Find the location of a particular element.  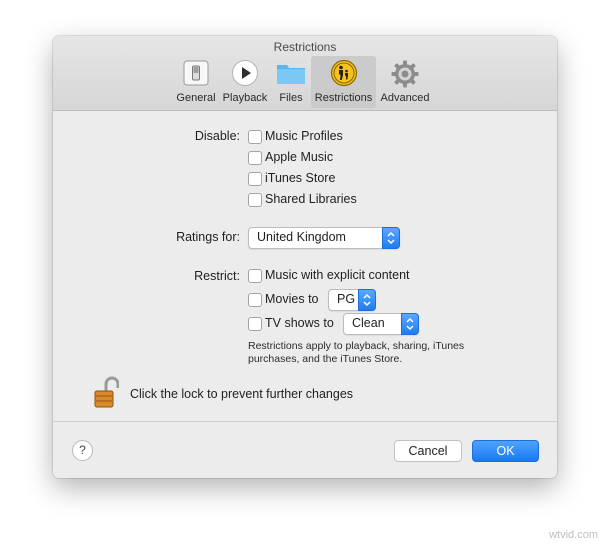

lock-icon is located at coordinates (106, 395).